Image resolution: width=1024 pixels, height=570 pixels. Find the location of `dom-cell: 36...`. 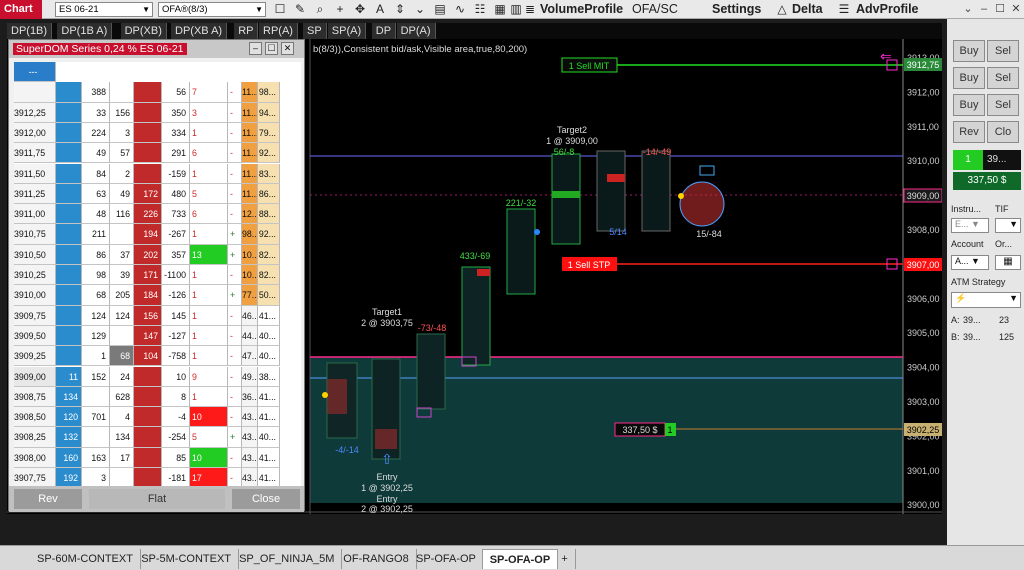

dom-cell: 36... is located at coordinates (250, 397).